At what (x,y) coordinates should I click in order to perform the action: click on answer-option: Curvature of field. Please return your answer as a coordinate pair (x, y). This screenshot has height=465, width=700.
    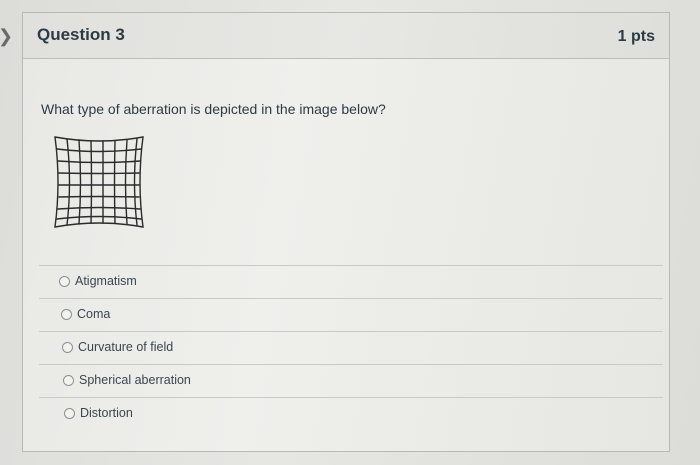
    Looking at the image, I should click on (351, 347).